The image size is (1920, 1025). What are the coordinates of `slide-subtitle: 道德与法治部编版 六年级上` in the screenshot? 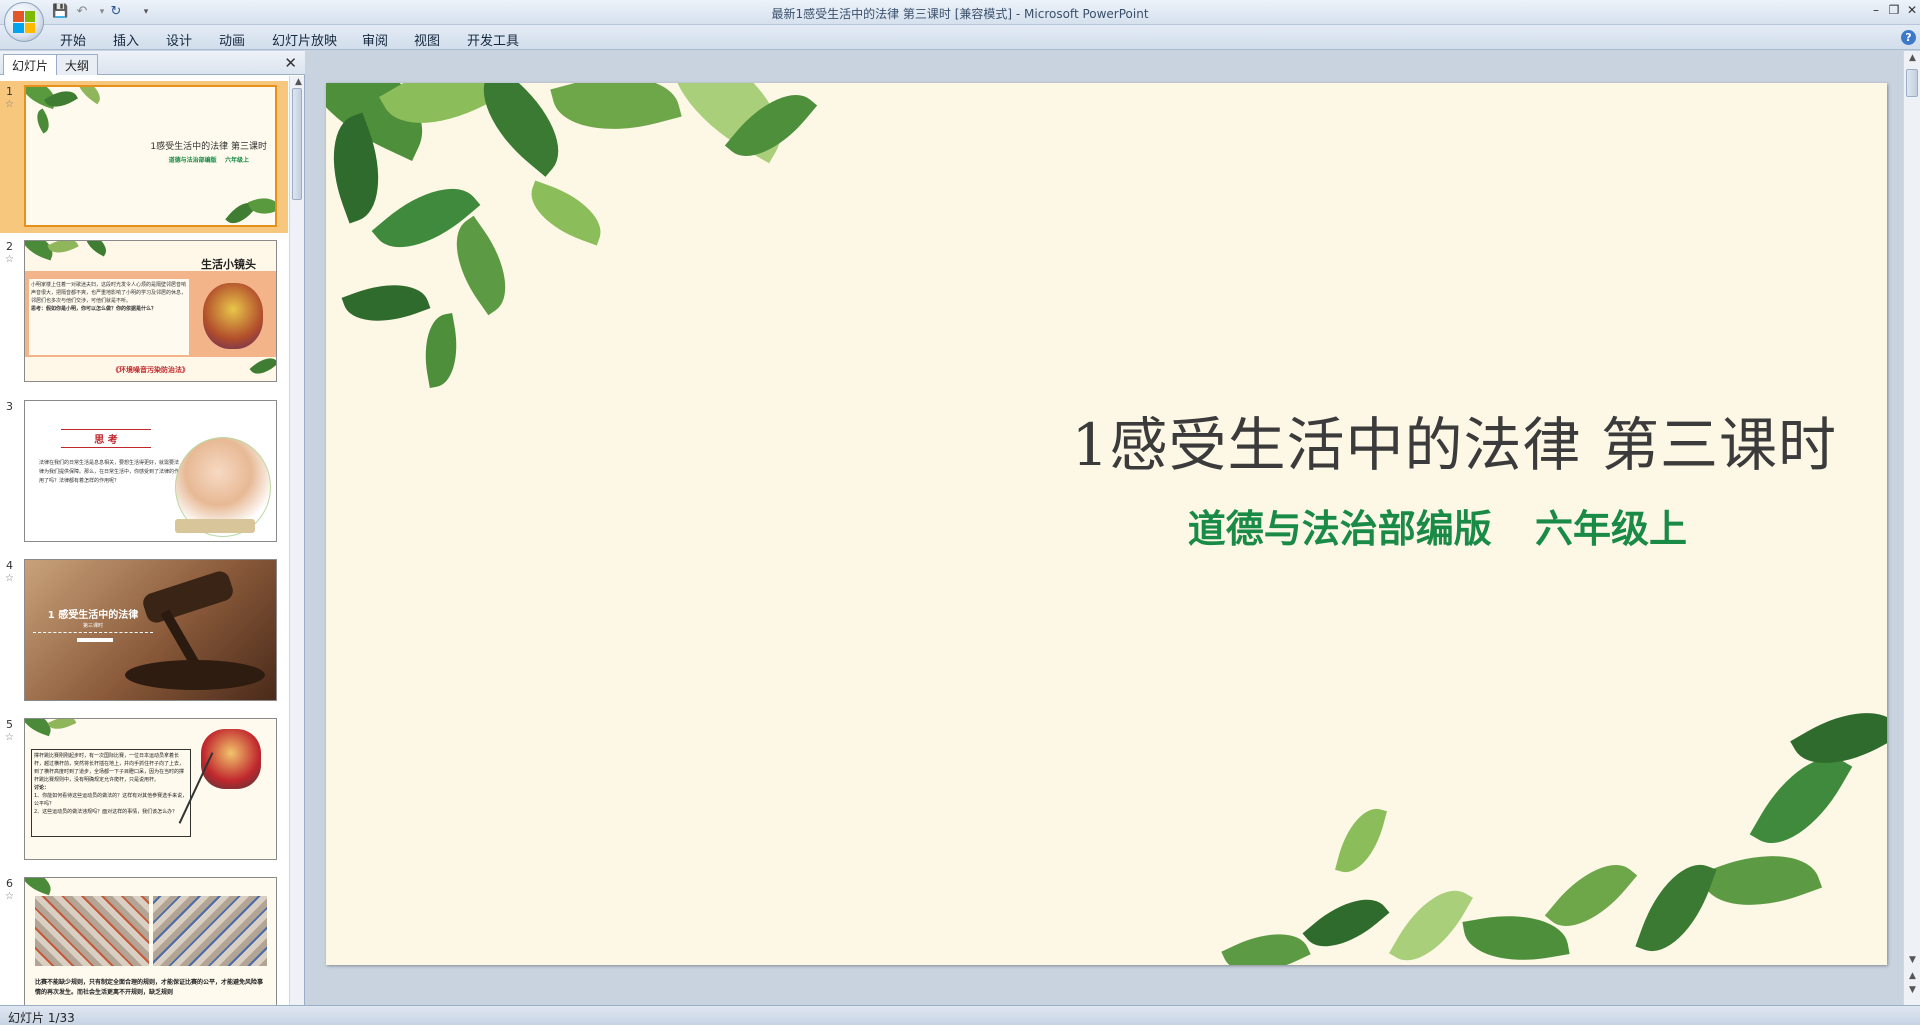 It's located at (1256, 525).